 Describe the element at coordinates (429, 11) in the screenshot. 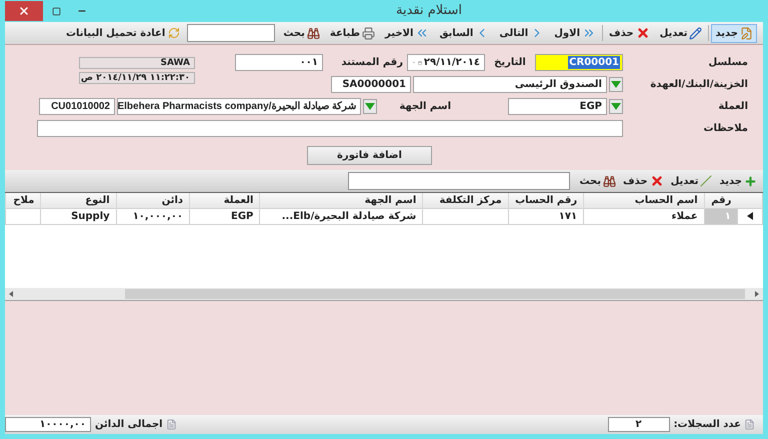

I see `window-title: استلام نقدية` at that location.